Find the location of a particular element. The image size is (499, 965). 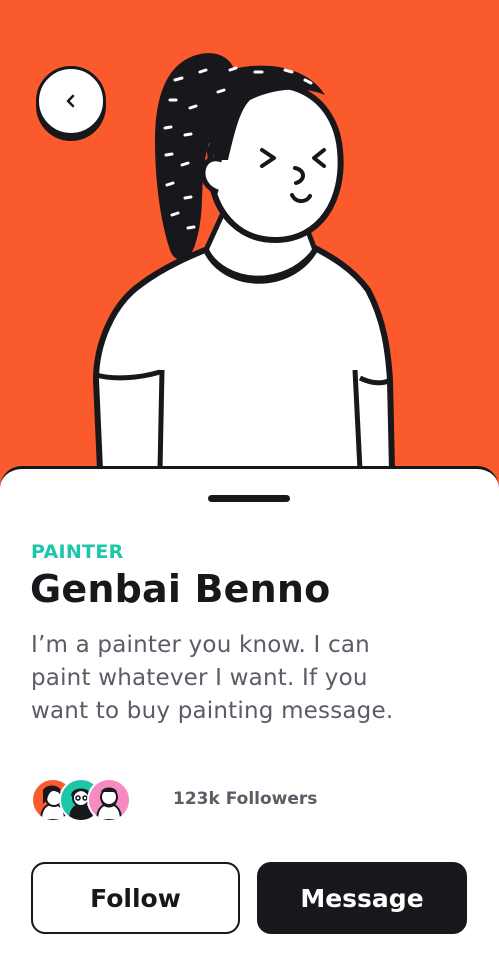

back-button is located at coordinates (71, 101).